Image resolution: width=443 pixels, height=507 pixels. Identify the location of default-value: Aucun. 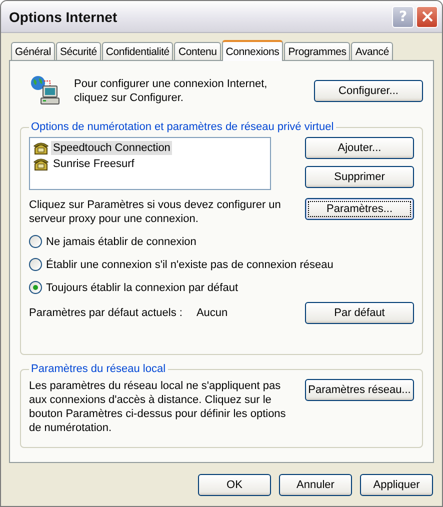
(212, 313).